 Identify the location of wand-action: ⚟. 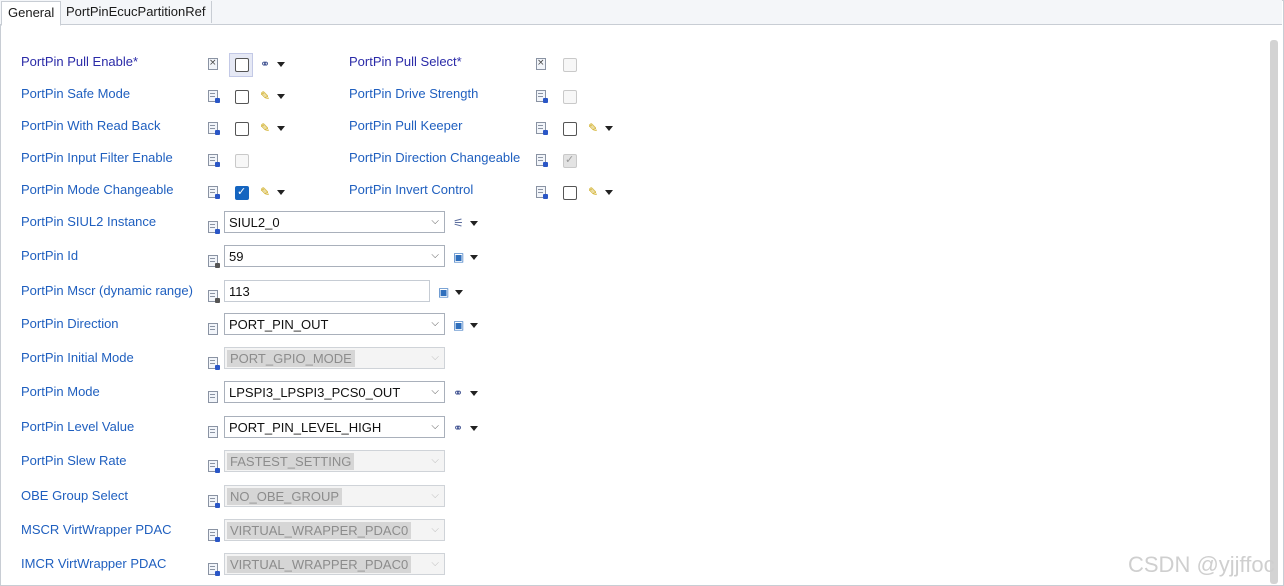
(466, 223).